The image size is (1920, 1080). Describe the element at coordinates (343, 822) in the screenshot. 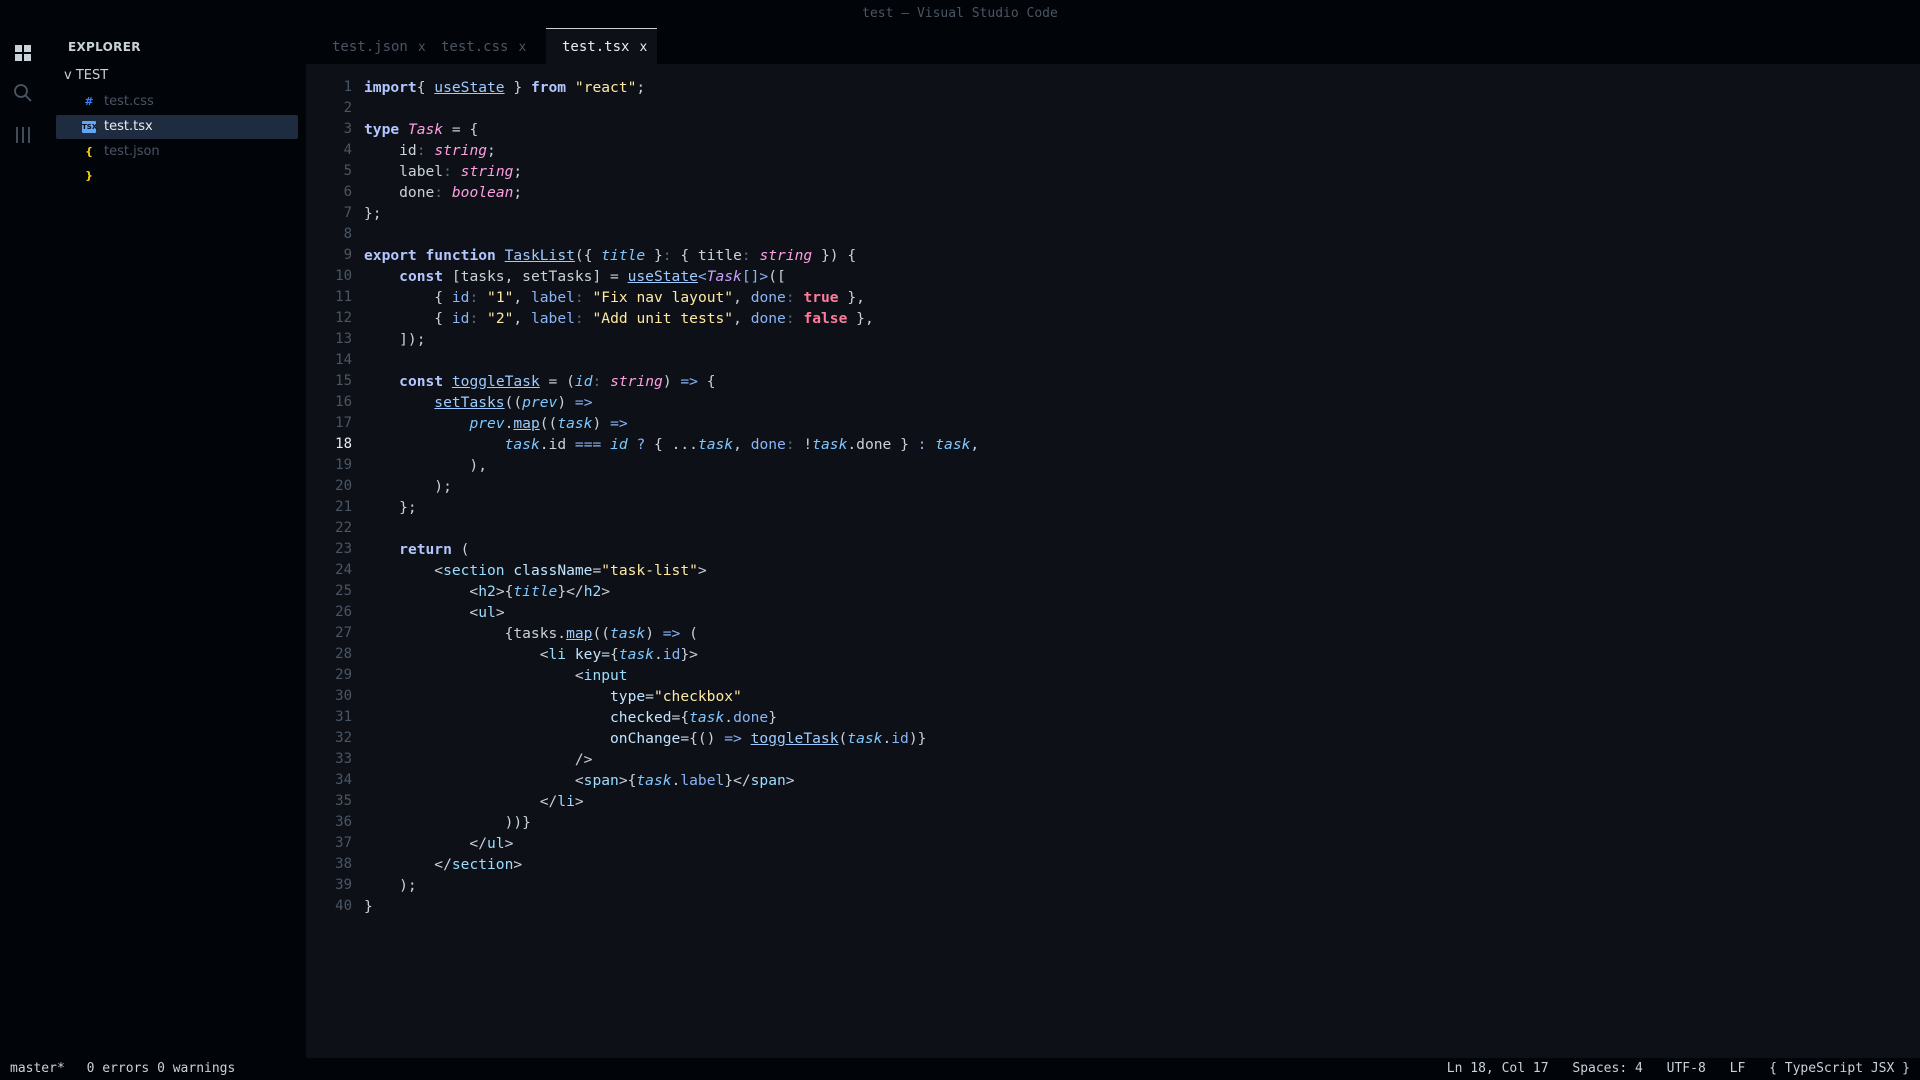

I see `line-number: 36` at that location.